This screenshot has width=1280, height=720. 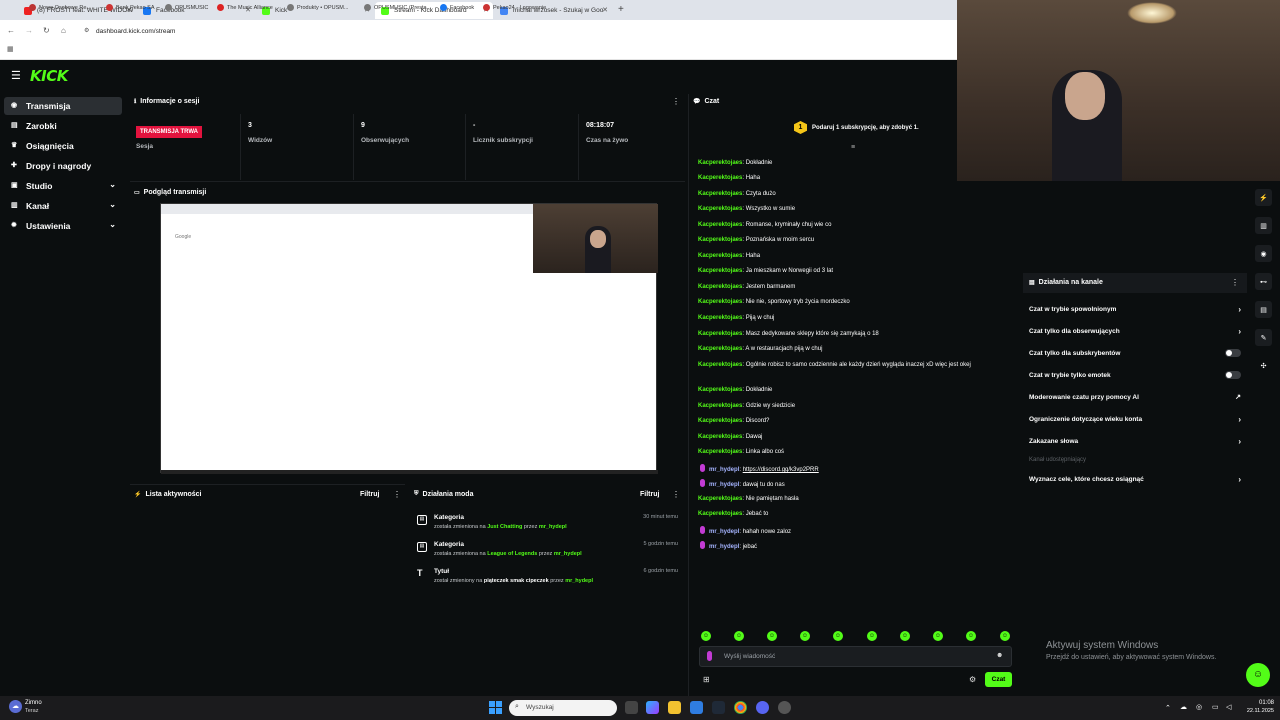 I want to click on discord-icon, so click(x=762, y=707).